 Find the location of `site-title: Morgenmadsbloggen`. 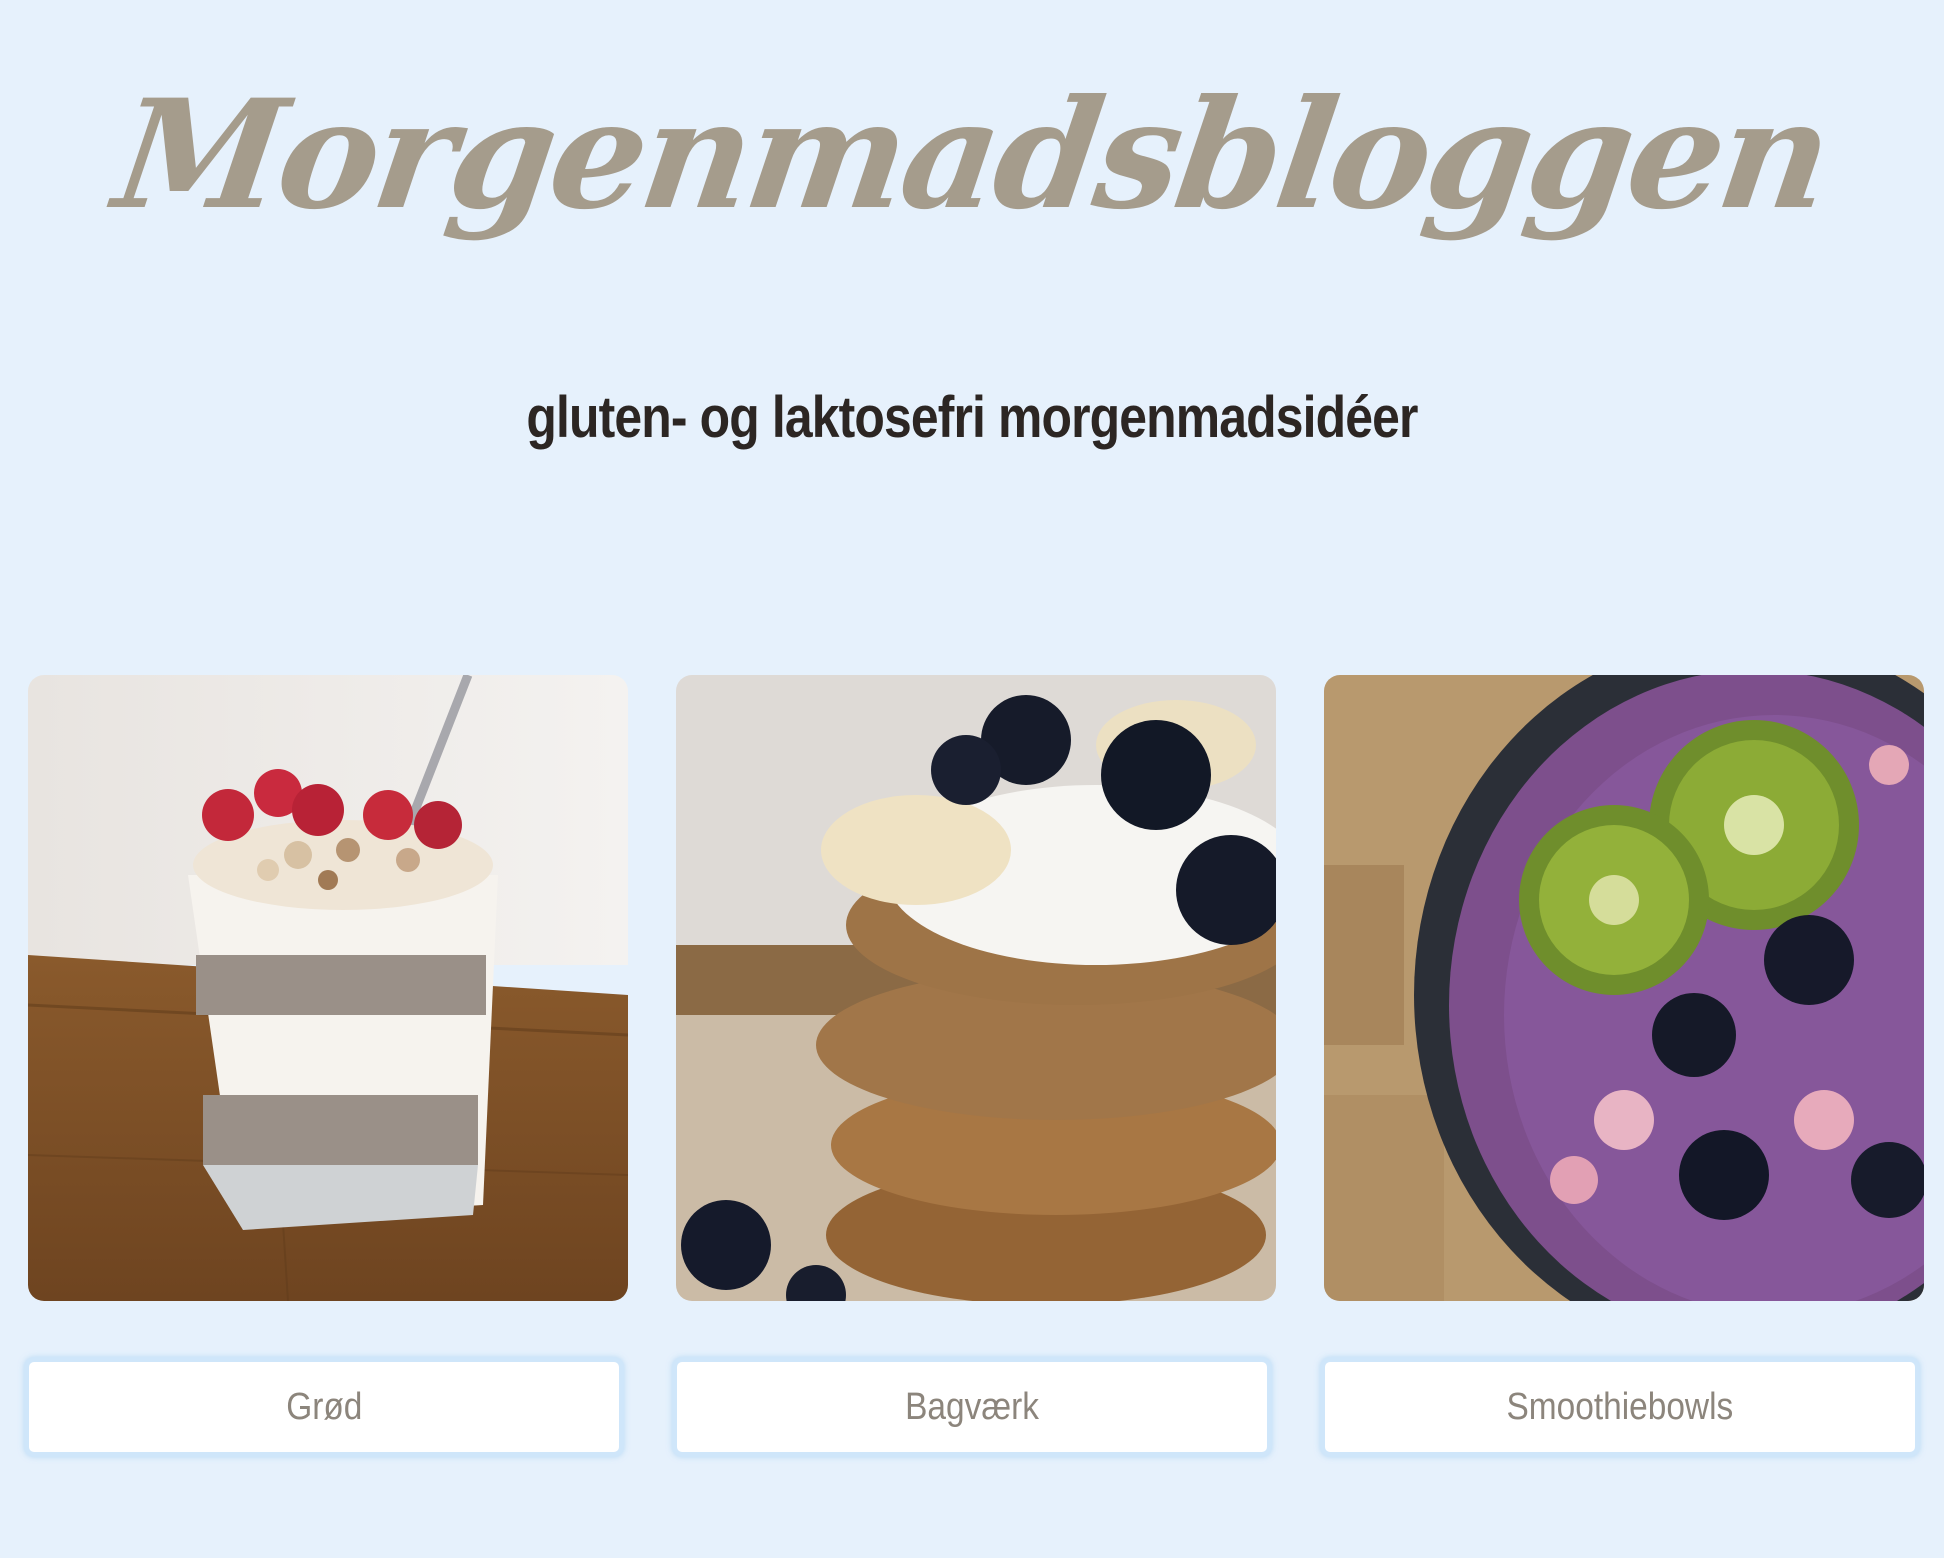

site-title: Morgenmadsbloggen is located at coordinates (972, 155).